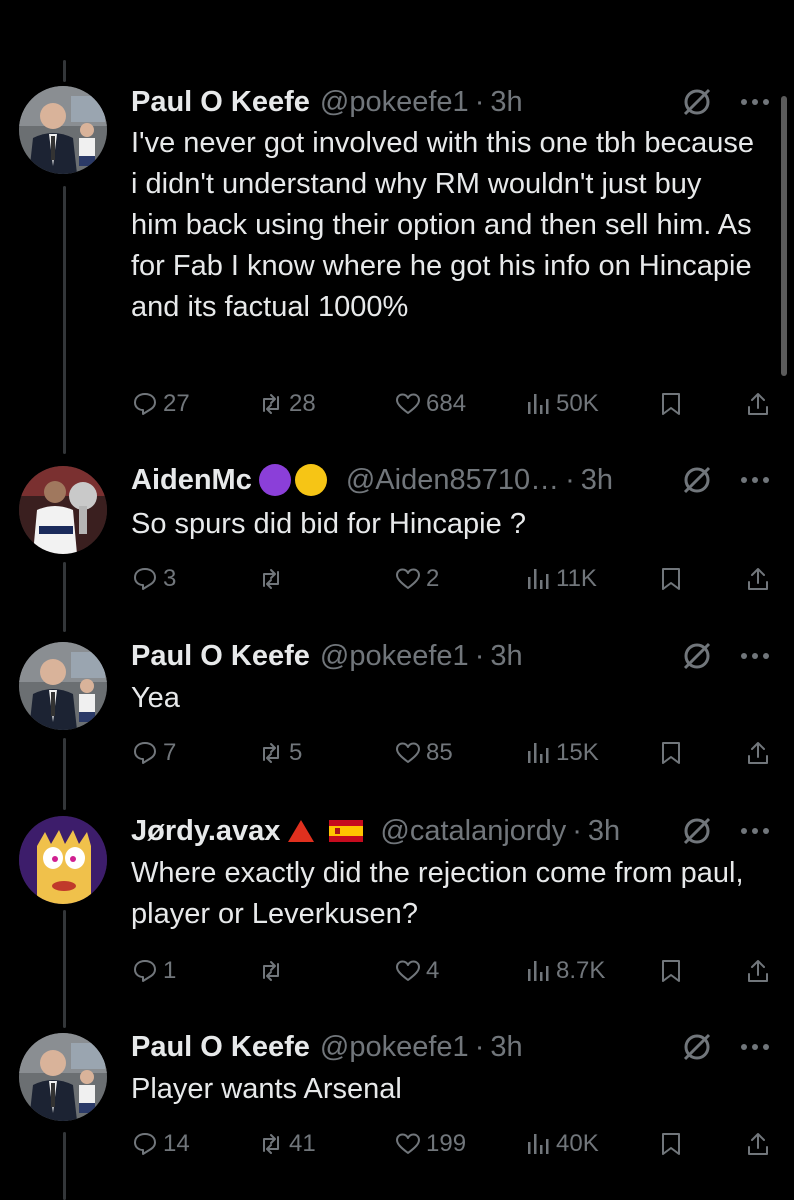  I want to click on reply-count: 1, so click(170, 970).